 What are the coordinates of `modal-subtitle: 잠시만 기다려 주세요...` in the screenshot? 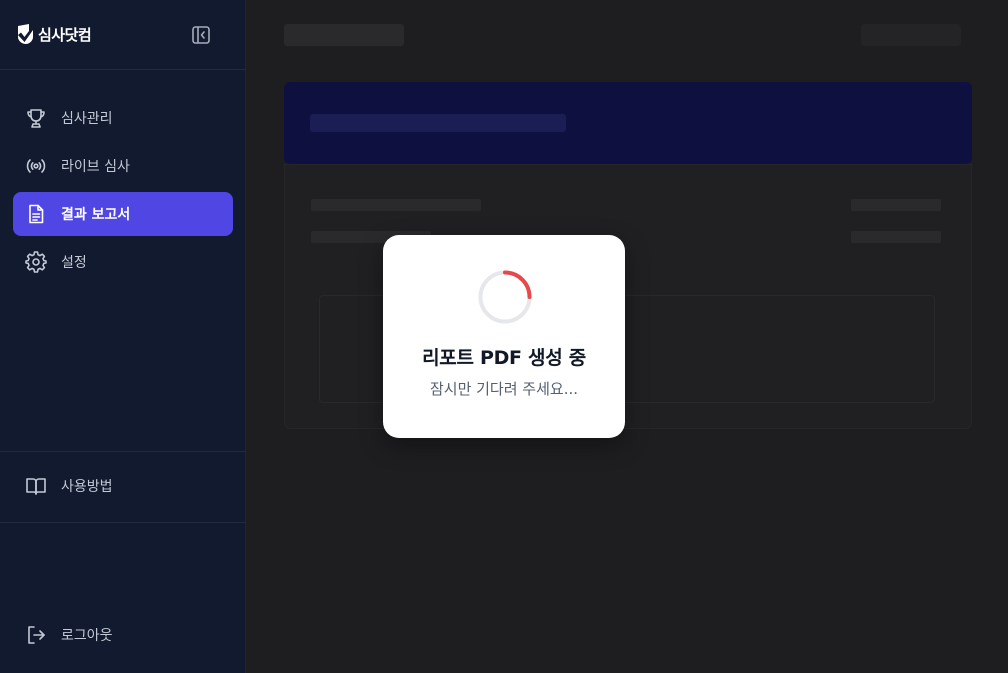 It's located at (504, 389).